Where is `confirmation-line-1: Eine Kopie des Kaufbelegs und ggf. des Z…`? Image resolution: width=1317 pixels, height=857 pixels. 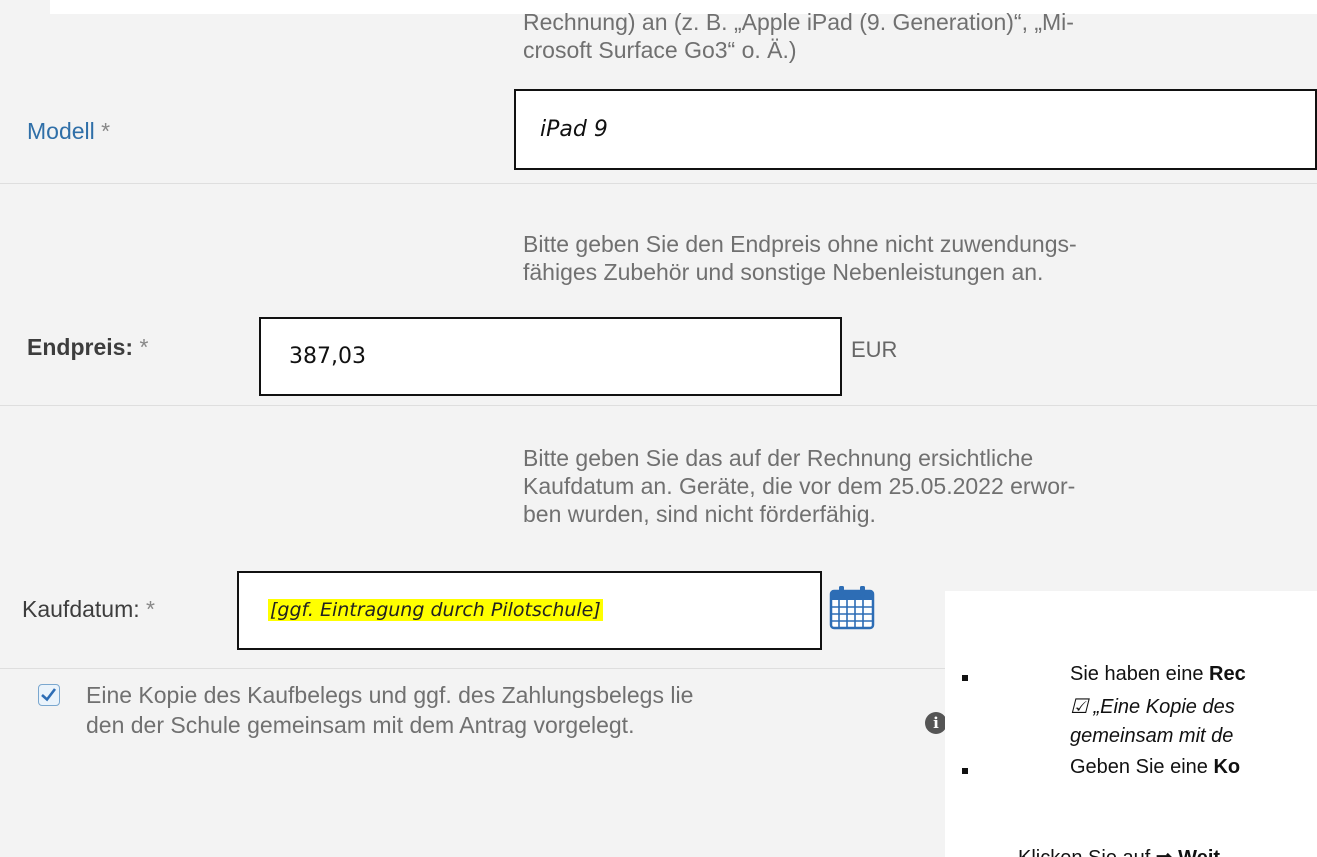
confirmation-line-1: Eine Kopie des Kaufbelegs und ggf. des Z… is located at coordinates (390, 695).